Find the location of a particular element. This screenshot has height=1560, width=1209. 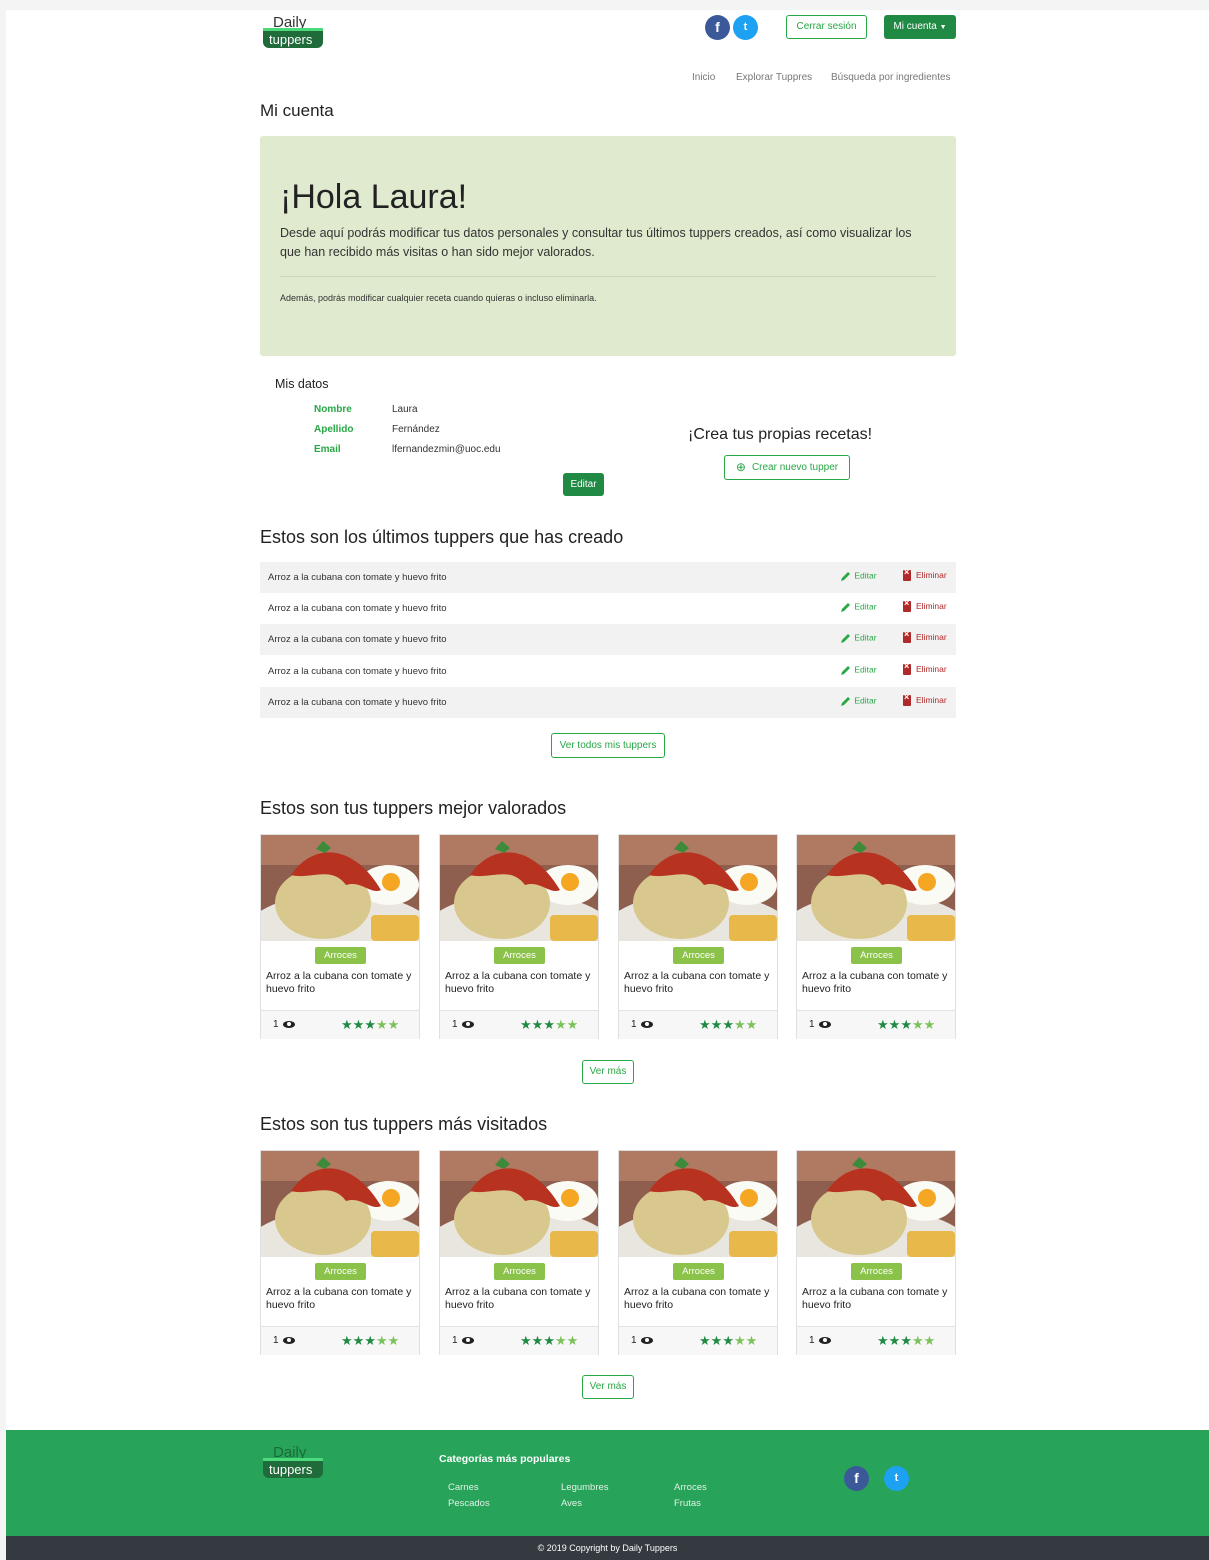

nav-busqueda: Búsqueda por ingredientes is located at coordinates (891, 77).